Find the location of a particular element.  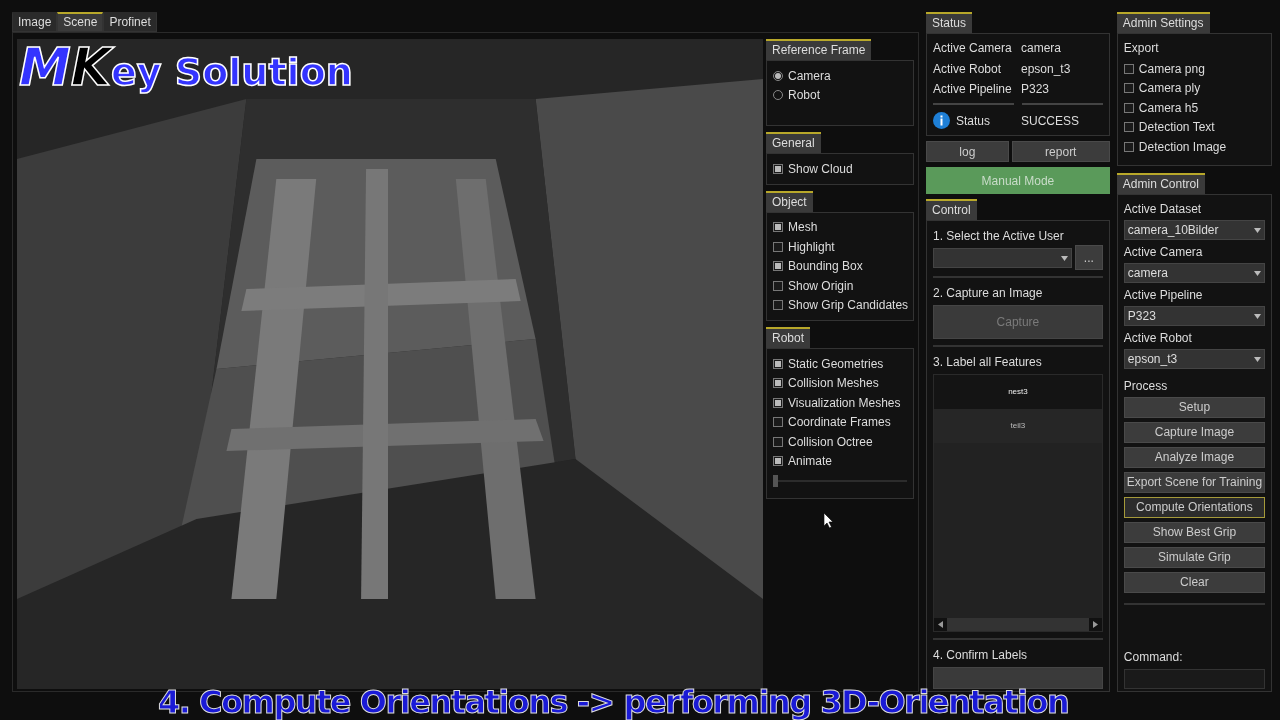

section-tab: Control is located at coordinates (951, 209).